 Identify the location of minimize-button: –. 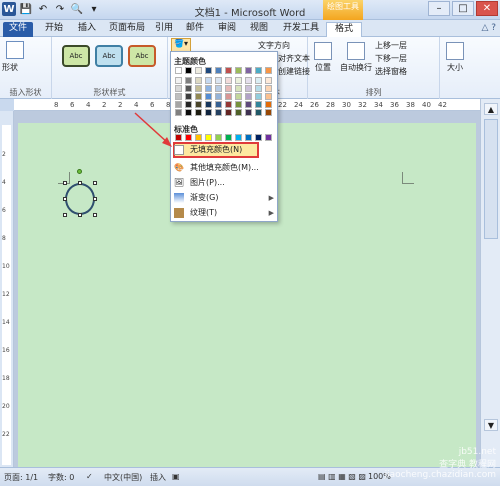
(439, 8).